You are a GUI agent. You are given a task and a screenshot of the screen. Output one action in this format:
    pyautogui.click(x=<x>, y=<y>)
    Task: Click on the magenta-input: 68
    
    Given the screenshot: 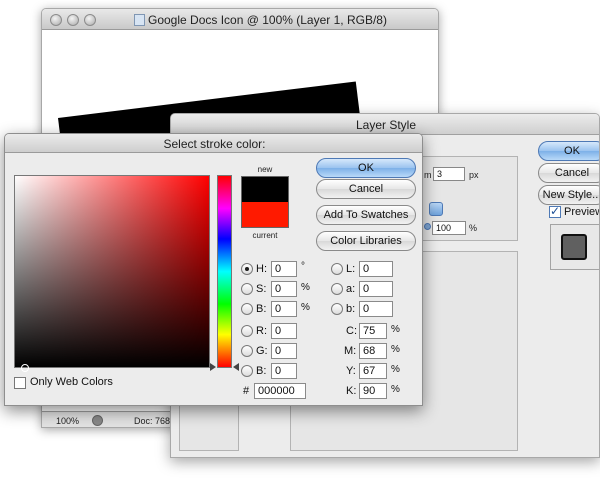 What is the action you would take?
    pyautogui.click(x=373, y=351)
    